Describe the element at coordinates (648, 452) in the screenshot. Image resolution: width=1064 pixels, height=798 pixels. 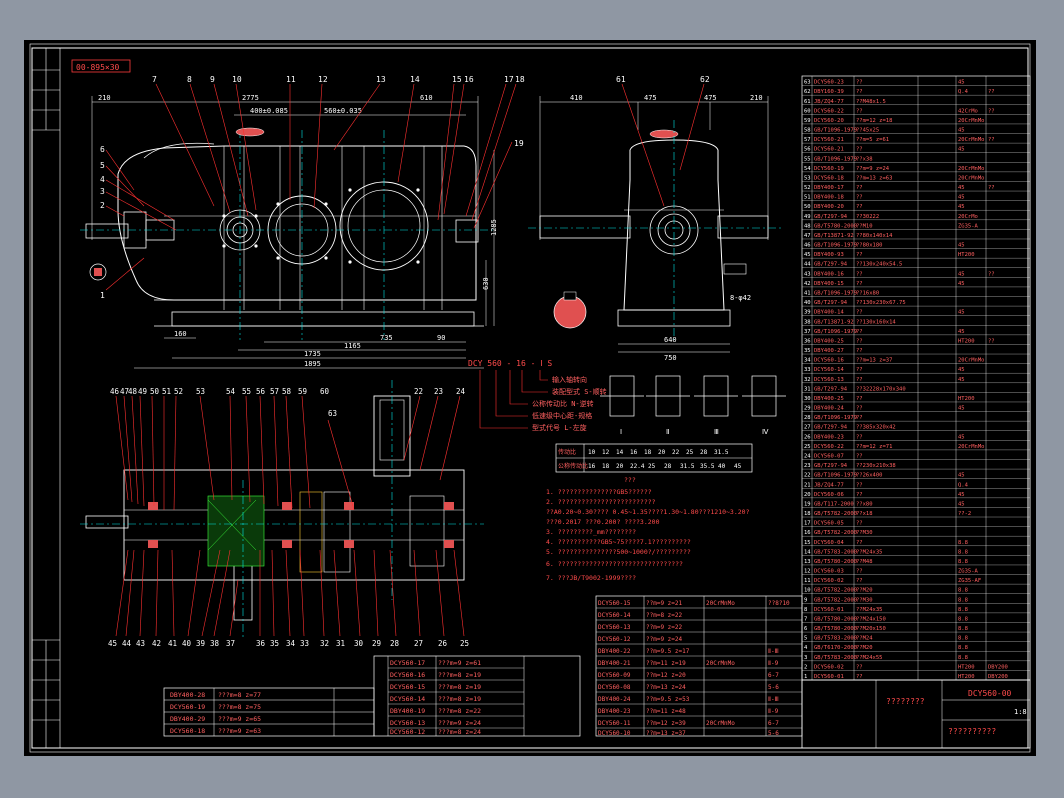
I see `svg-text: 18` at that location.